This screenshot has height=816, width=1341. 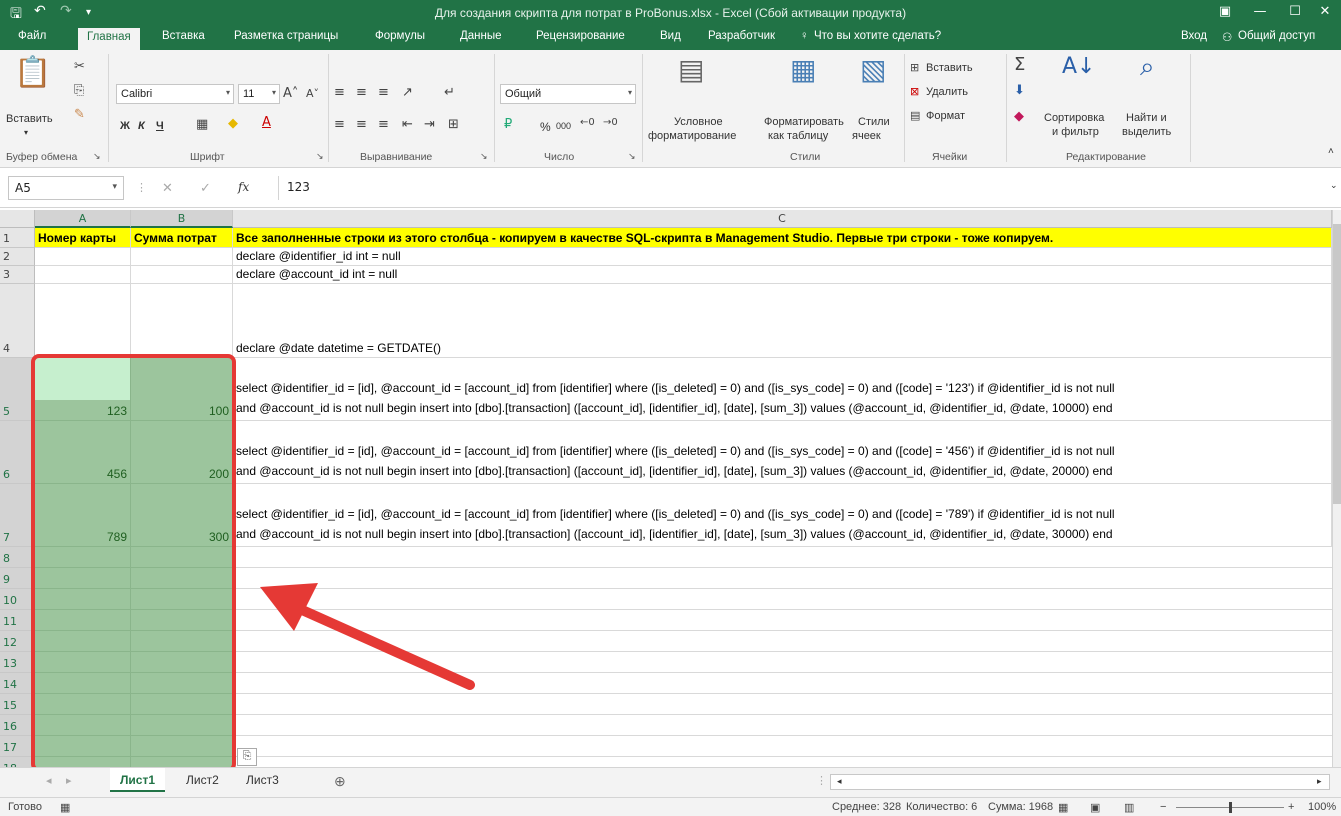 What do you see at coordinates (83, 238) in the screenshot?
I see `cell-a1: Номер карты` at bounding box center [83, 238].